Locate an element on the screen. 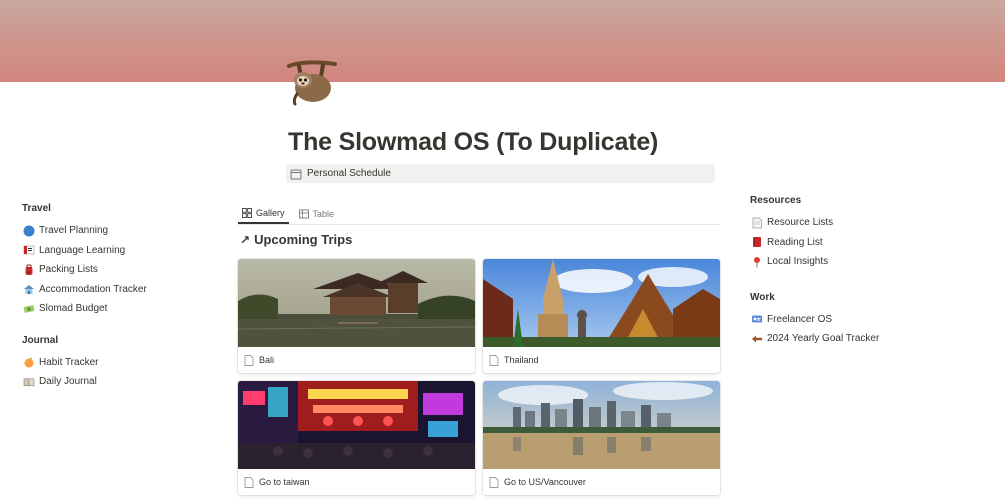  table-icon is located at coordinates (303, 214).